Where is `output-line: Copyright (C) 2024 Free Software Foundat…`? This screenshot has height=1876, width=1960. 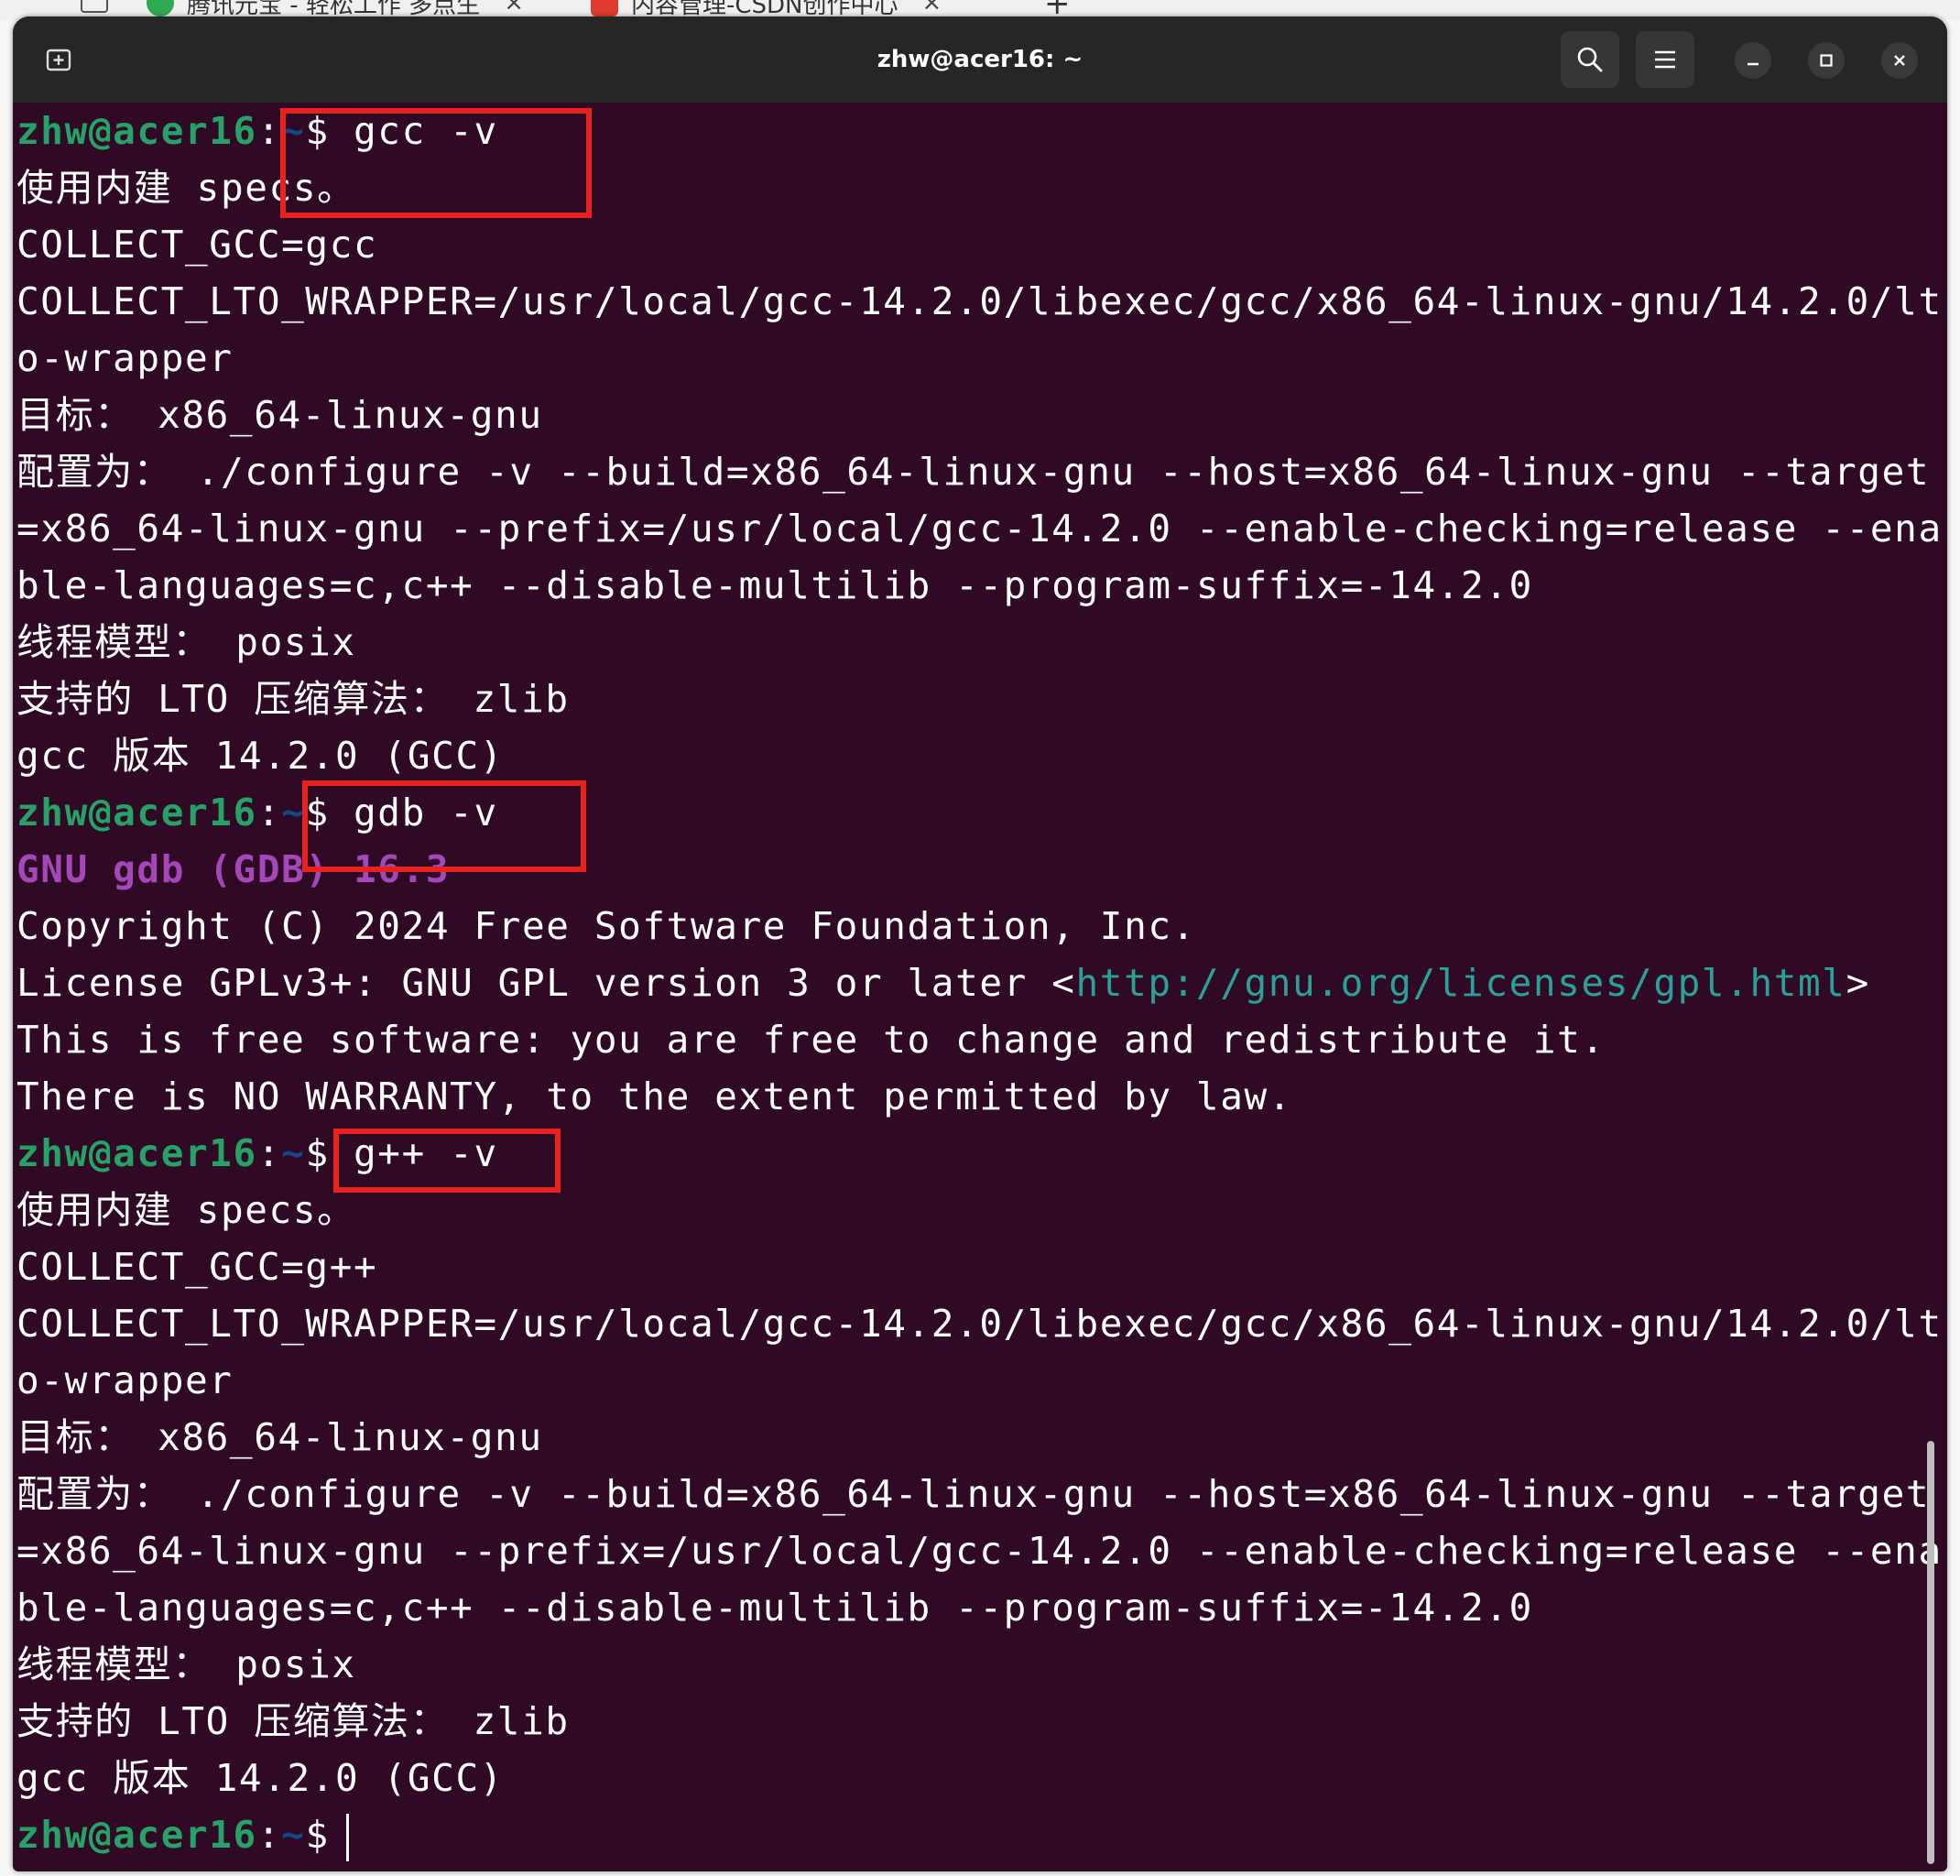 output-line: Copyright (C) 2024 Free Software Foundat… is located at coordinates (606, 926).